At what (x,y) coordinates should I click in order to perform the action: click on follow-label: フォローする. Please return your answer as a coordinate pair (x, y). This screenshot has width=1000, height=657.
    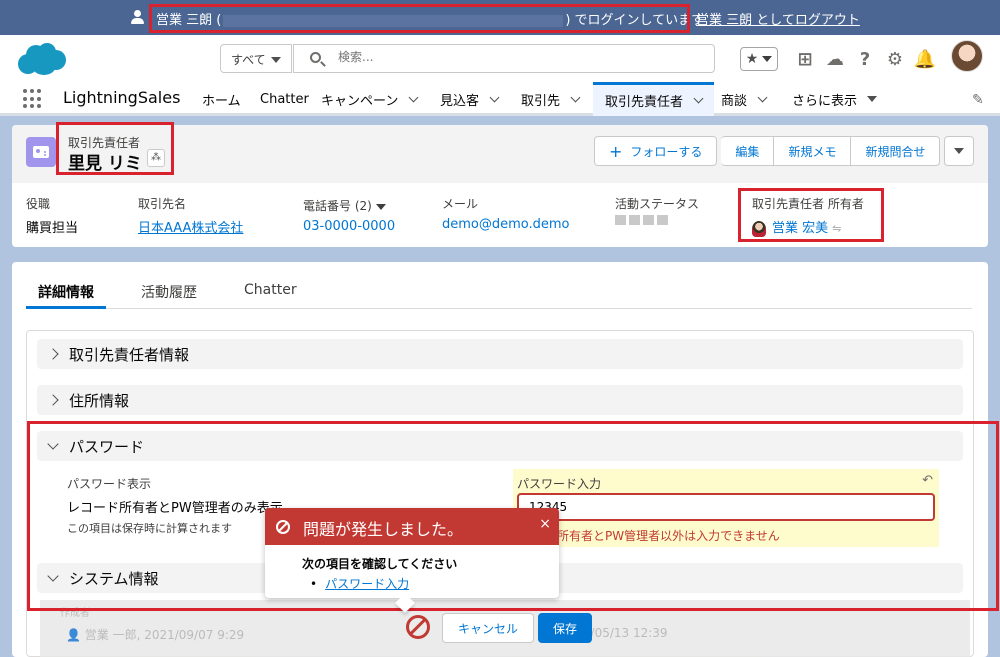
    Looking at the image, I should click on (666, 151).